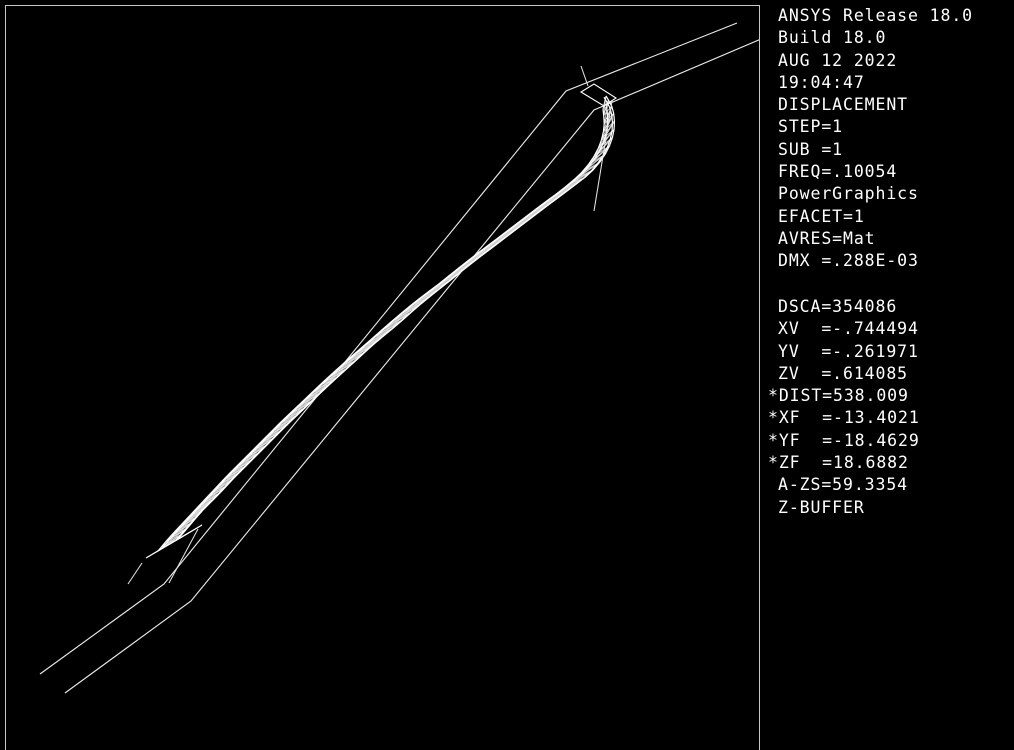 This screenshot has height=750, width=1014. Describe the element at coordinates (838, 463) in the screenshot. I see `legend-param-line-7: *ZF =18.6882` at that location.